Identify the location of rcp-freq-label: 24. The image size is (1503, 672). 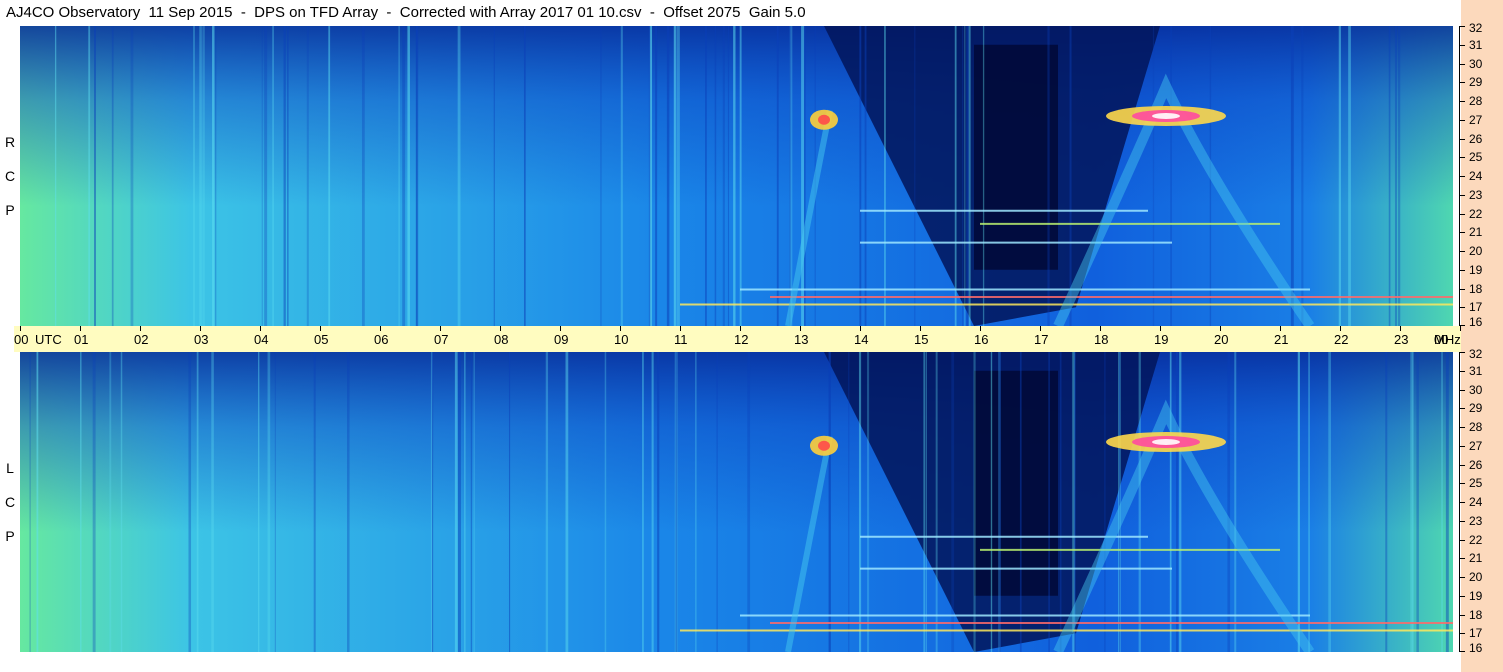
(1476, 176).